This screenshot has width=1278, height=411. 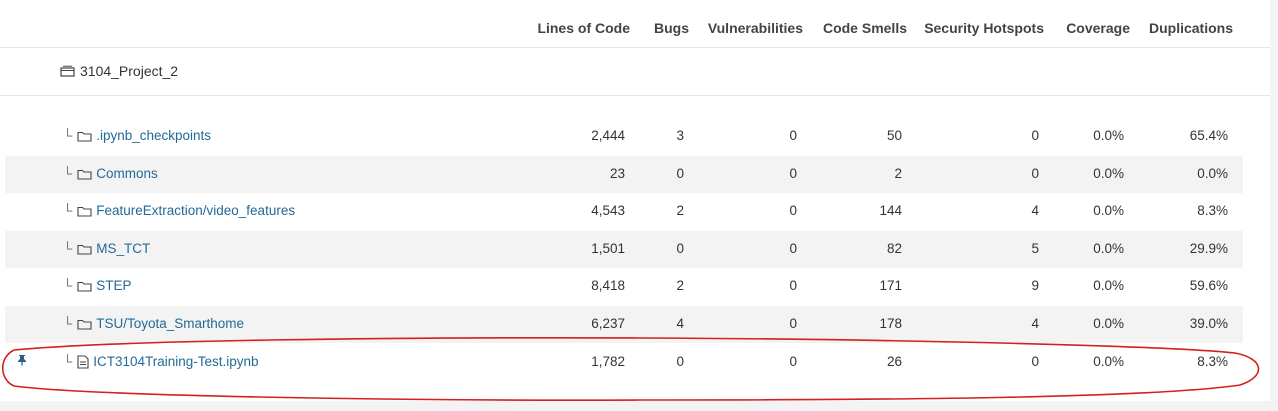 I want to click on file-link: ICT3104Training-Test.ipynb, so click(x=175, y=361).